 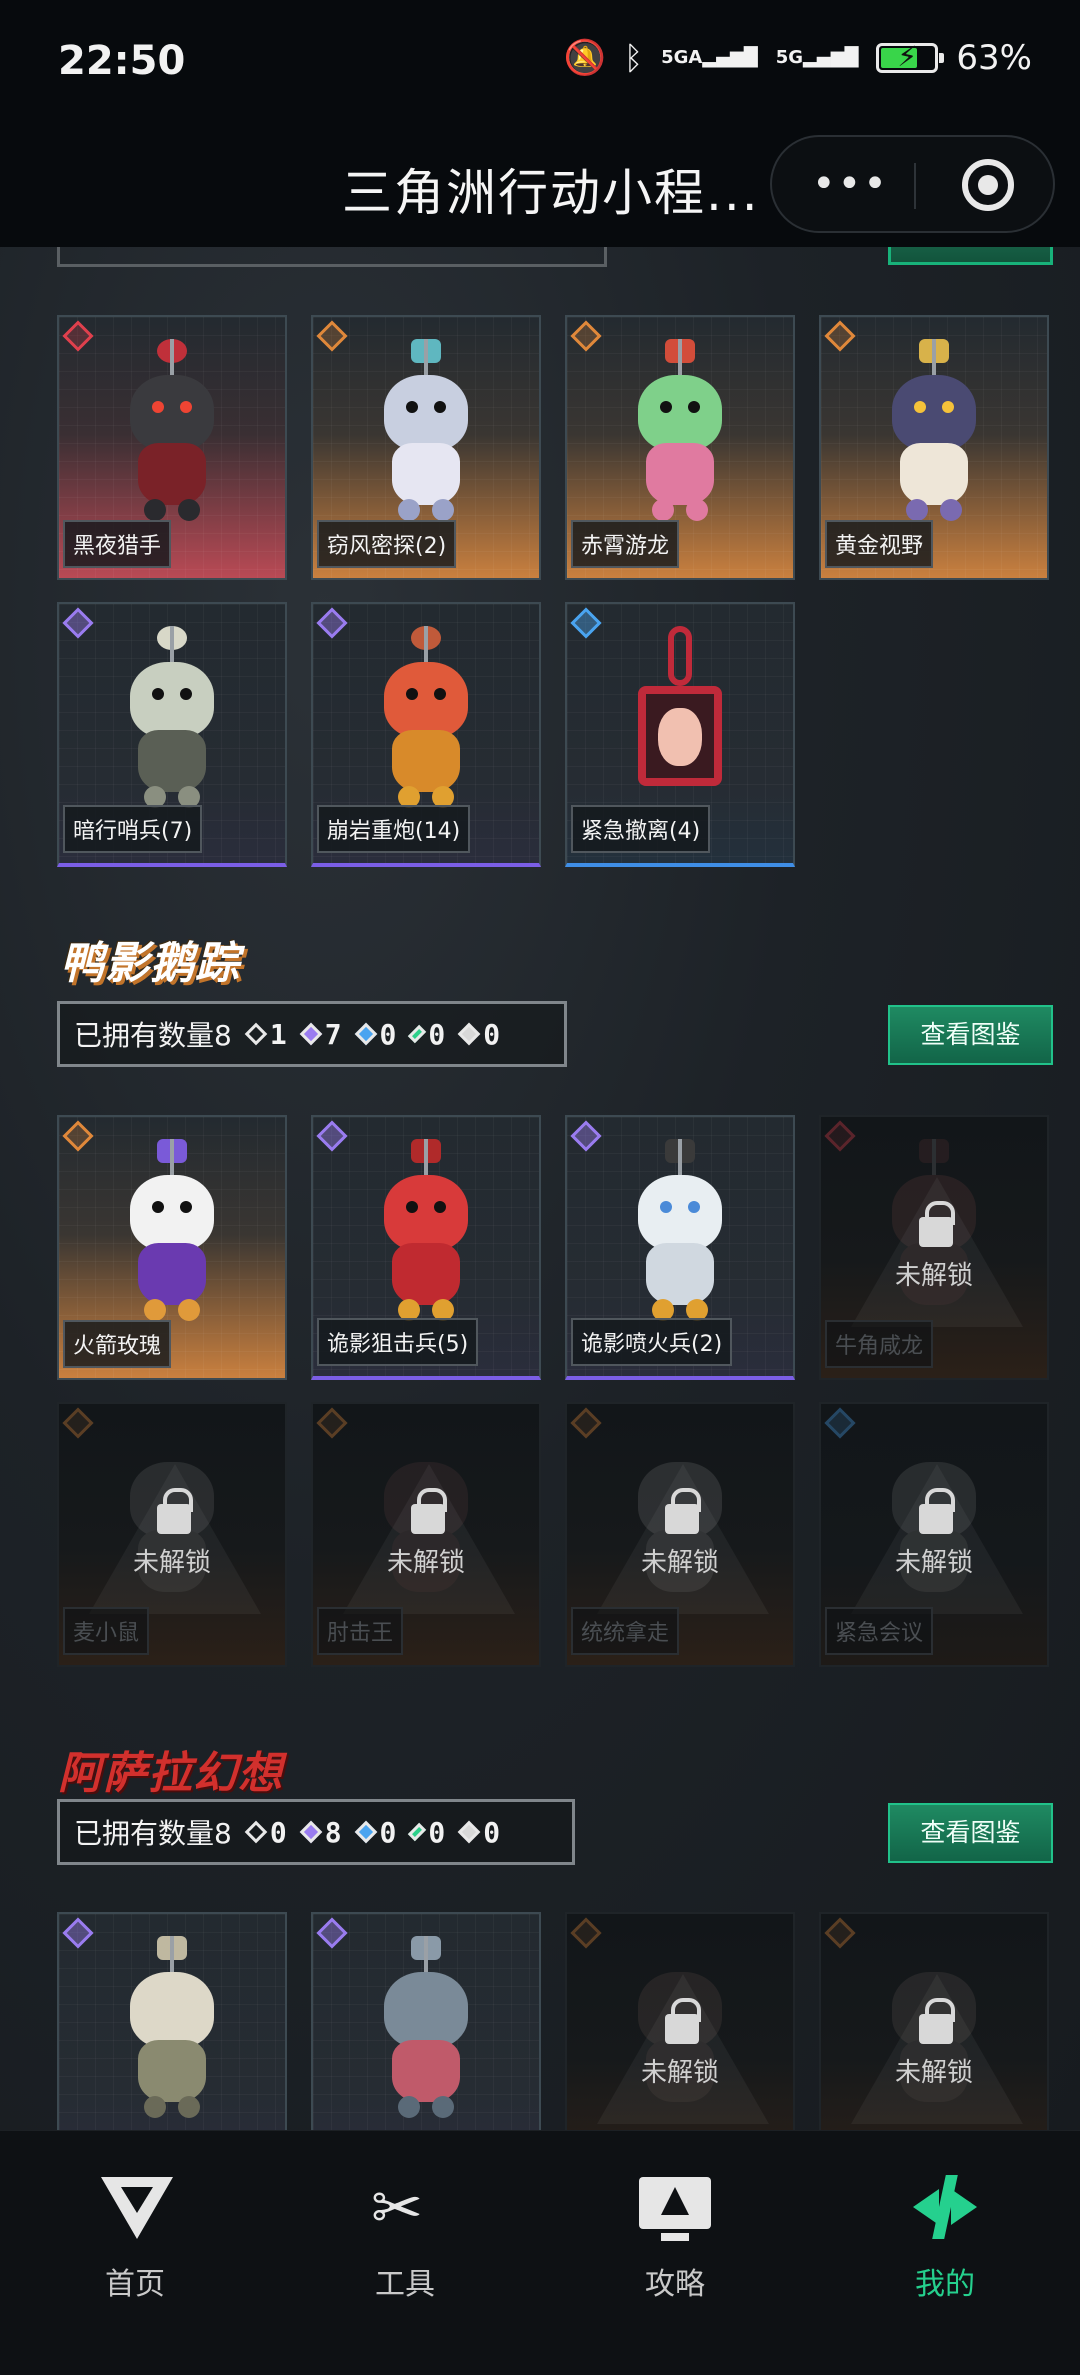 What do you see at coordinates (709, 57) in the screenshot?
I see `signal-5ga-icon: 5GA▂▄▆█` at bounding box center [709, 57].